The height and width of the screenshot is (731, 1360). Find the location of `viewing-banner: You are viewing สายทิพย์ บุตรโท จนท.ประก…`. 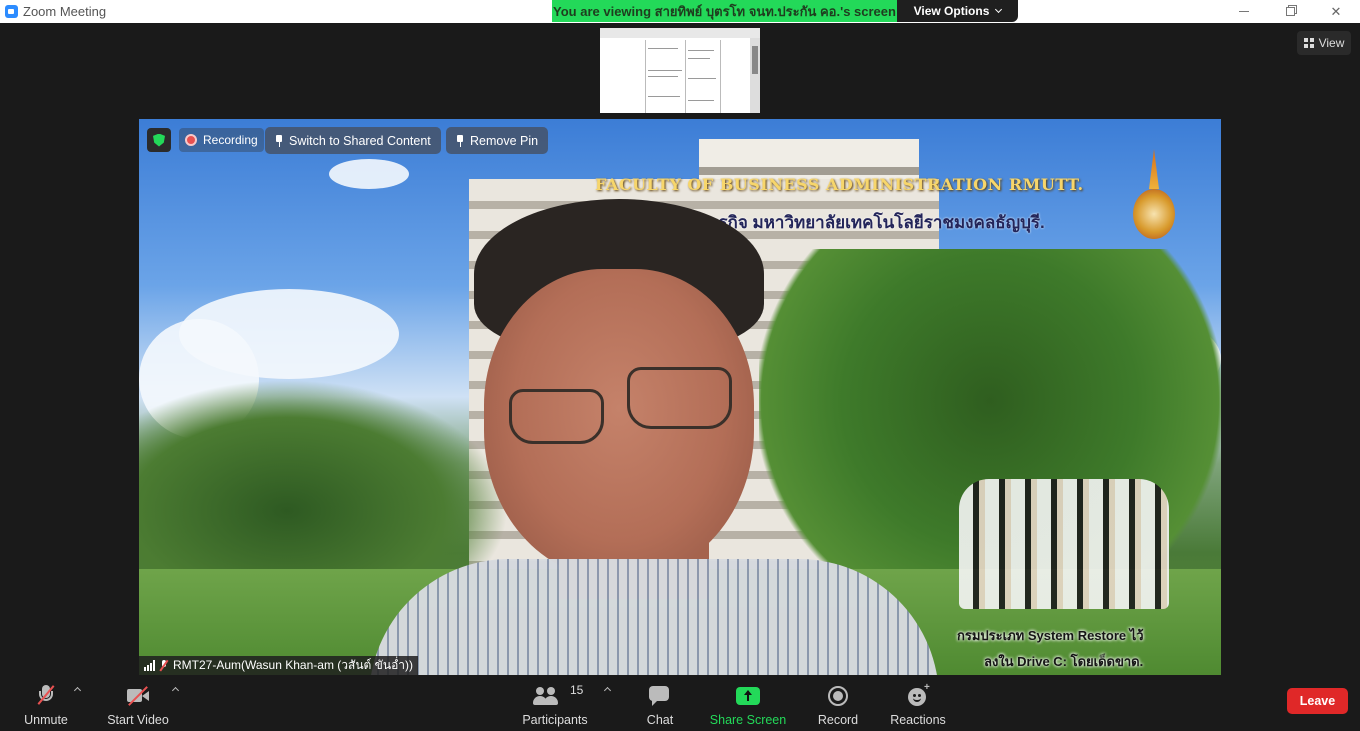

viewing-banner: You are viewing สายทิพย์ บุตรโท จนท.ประก… is located at coordinates (724, 11).